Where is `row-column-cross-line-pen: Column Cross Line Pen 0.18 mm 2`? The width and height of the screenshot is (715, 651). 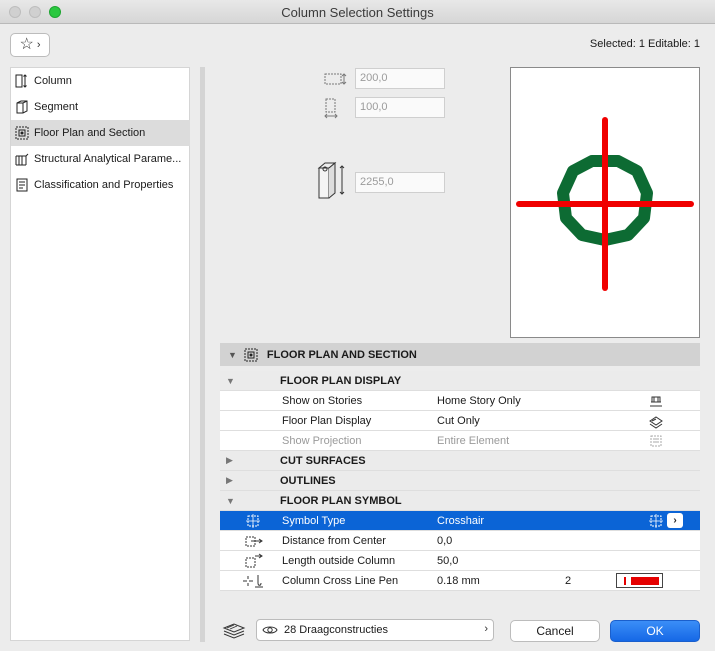 row-column-cross-line-pen: Column Cross Line Pen 0.18 mm 2 is located at coordinates (460, 581).